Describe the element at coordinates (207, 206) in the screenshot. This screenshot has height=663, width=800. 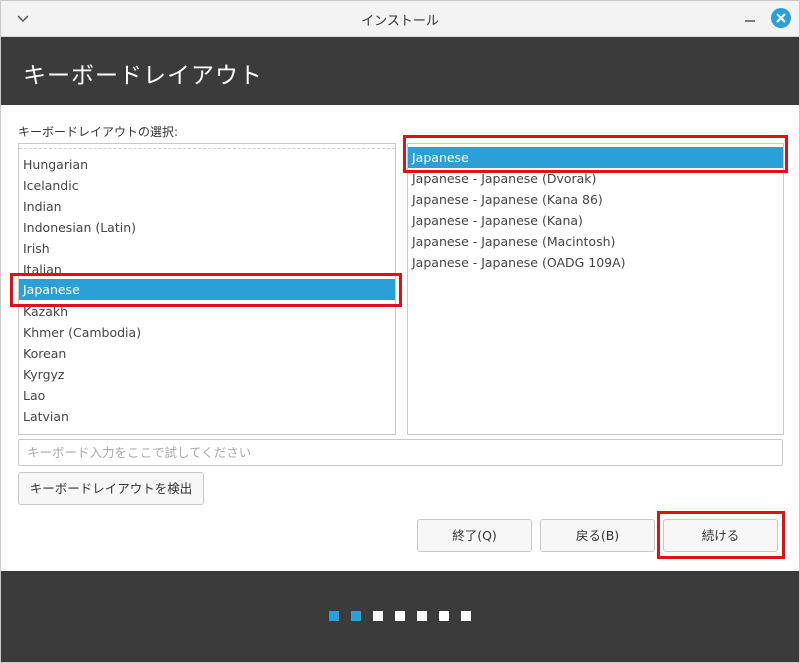
I see `list-item: Indian` at that location.